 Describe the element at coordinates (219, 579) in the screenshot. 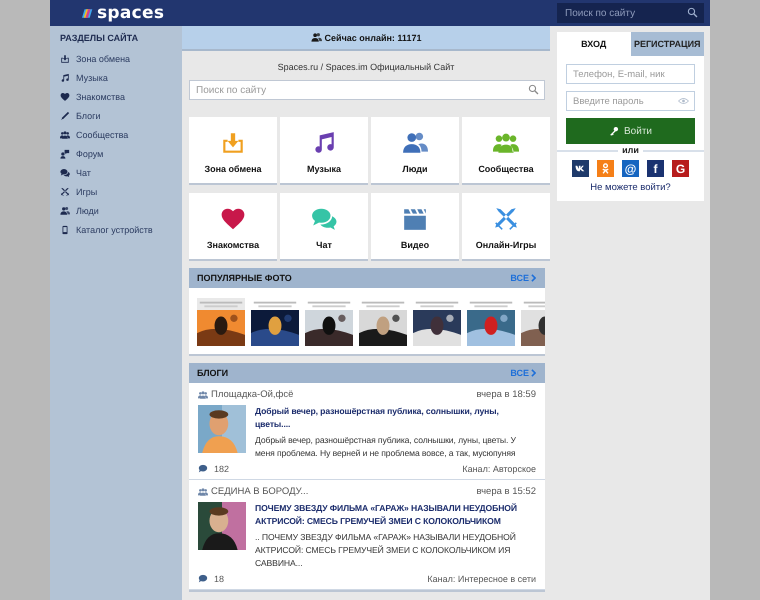

I see `comment-count: 18` at that location.